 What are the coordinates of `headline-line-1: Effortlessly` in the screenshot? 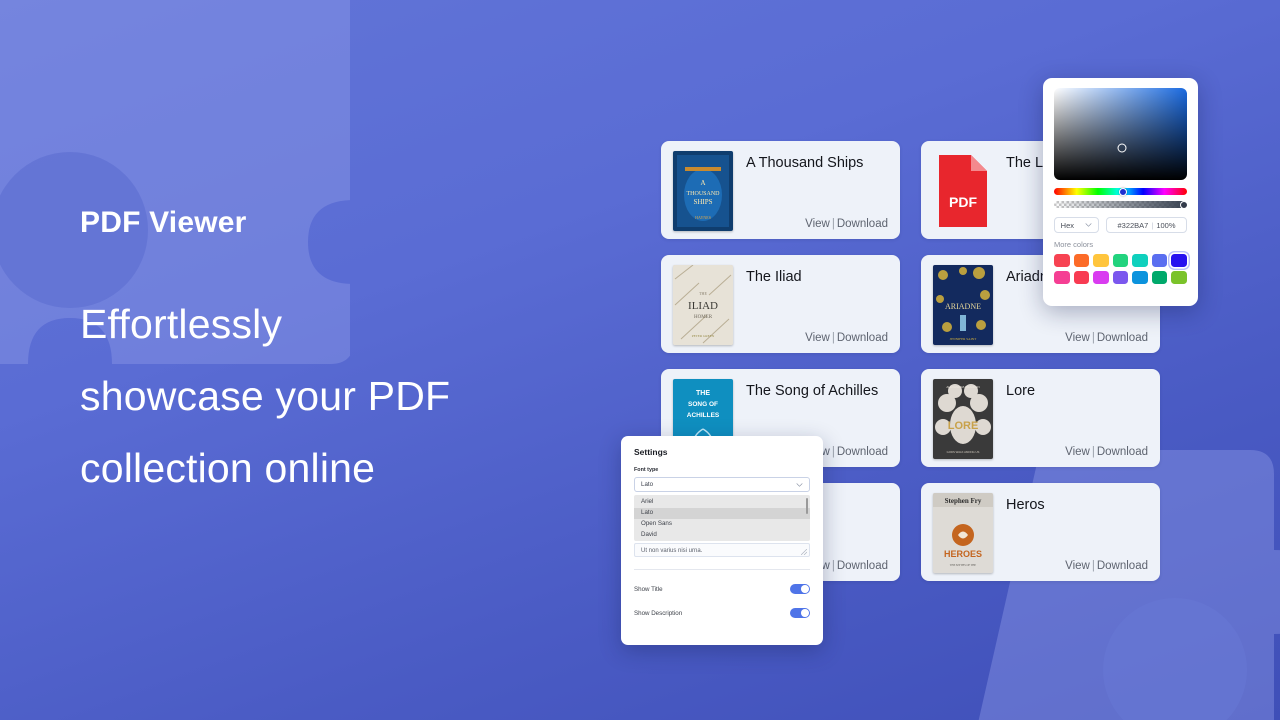 It's located at (181, 324).